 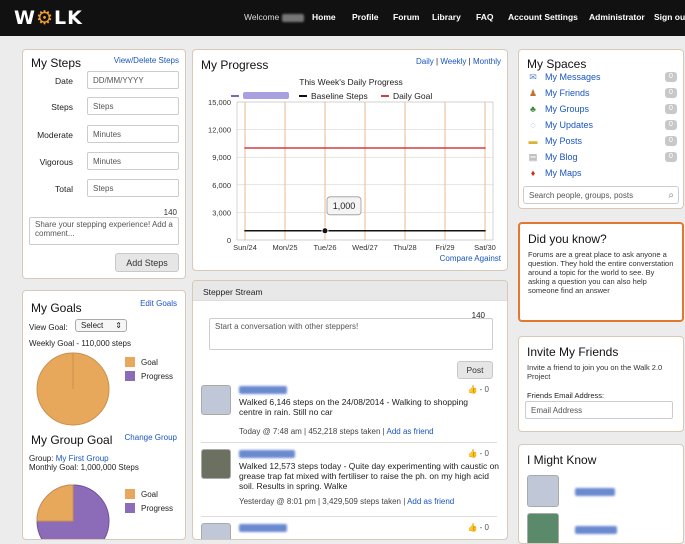 I want to click on space-item-blog: ▤ My Blog, so click(x=602, y=157).